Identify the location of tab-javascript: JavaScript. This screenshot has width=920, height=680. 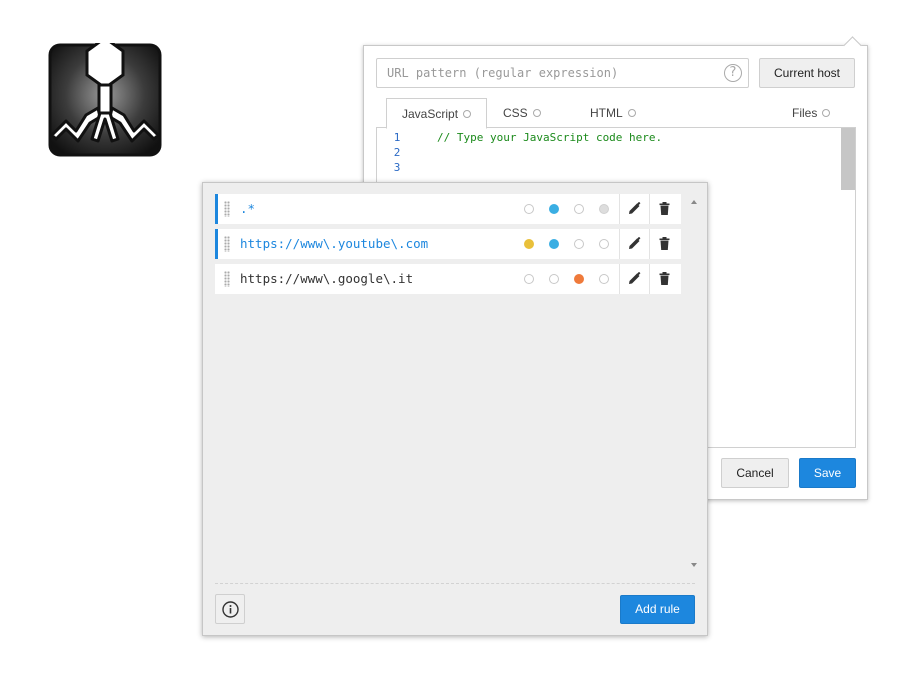
(437, 113).